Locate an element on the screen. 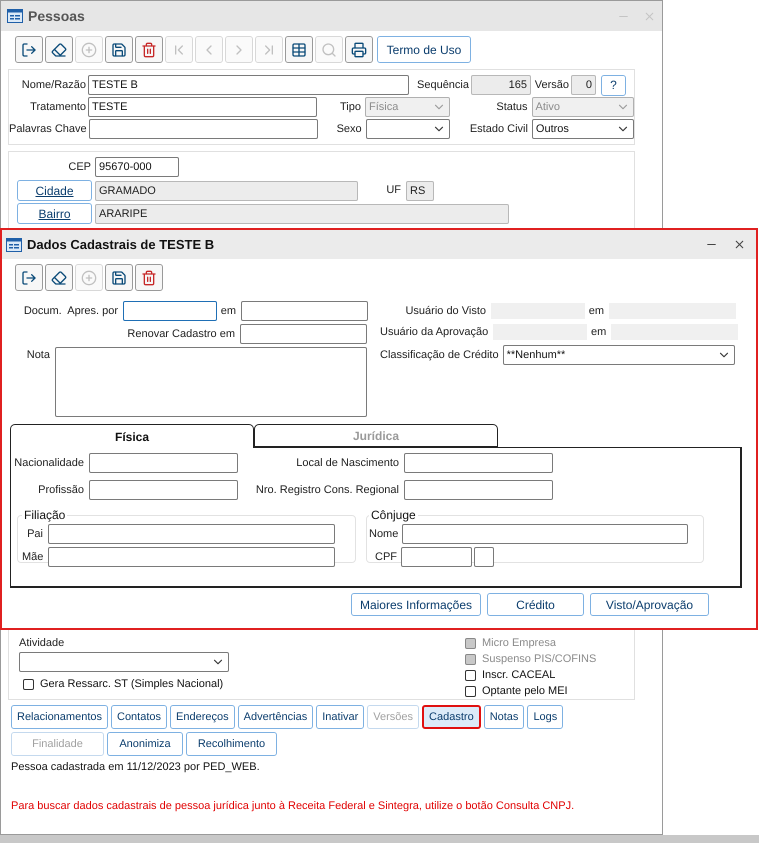 This screenshot has height=843, width=759. checkbox-label: Suspenso PIS/COFINS is located at coordinates (539, 659).